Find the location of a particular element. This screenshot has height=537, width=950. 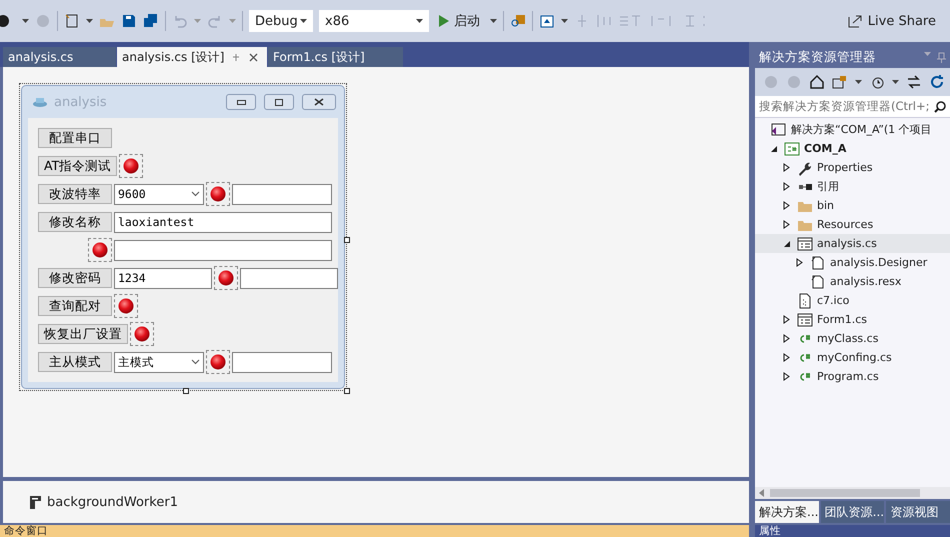

tree-label: Resources is located at coordinates (845, 224).